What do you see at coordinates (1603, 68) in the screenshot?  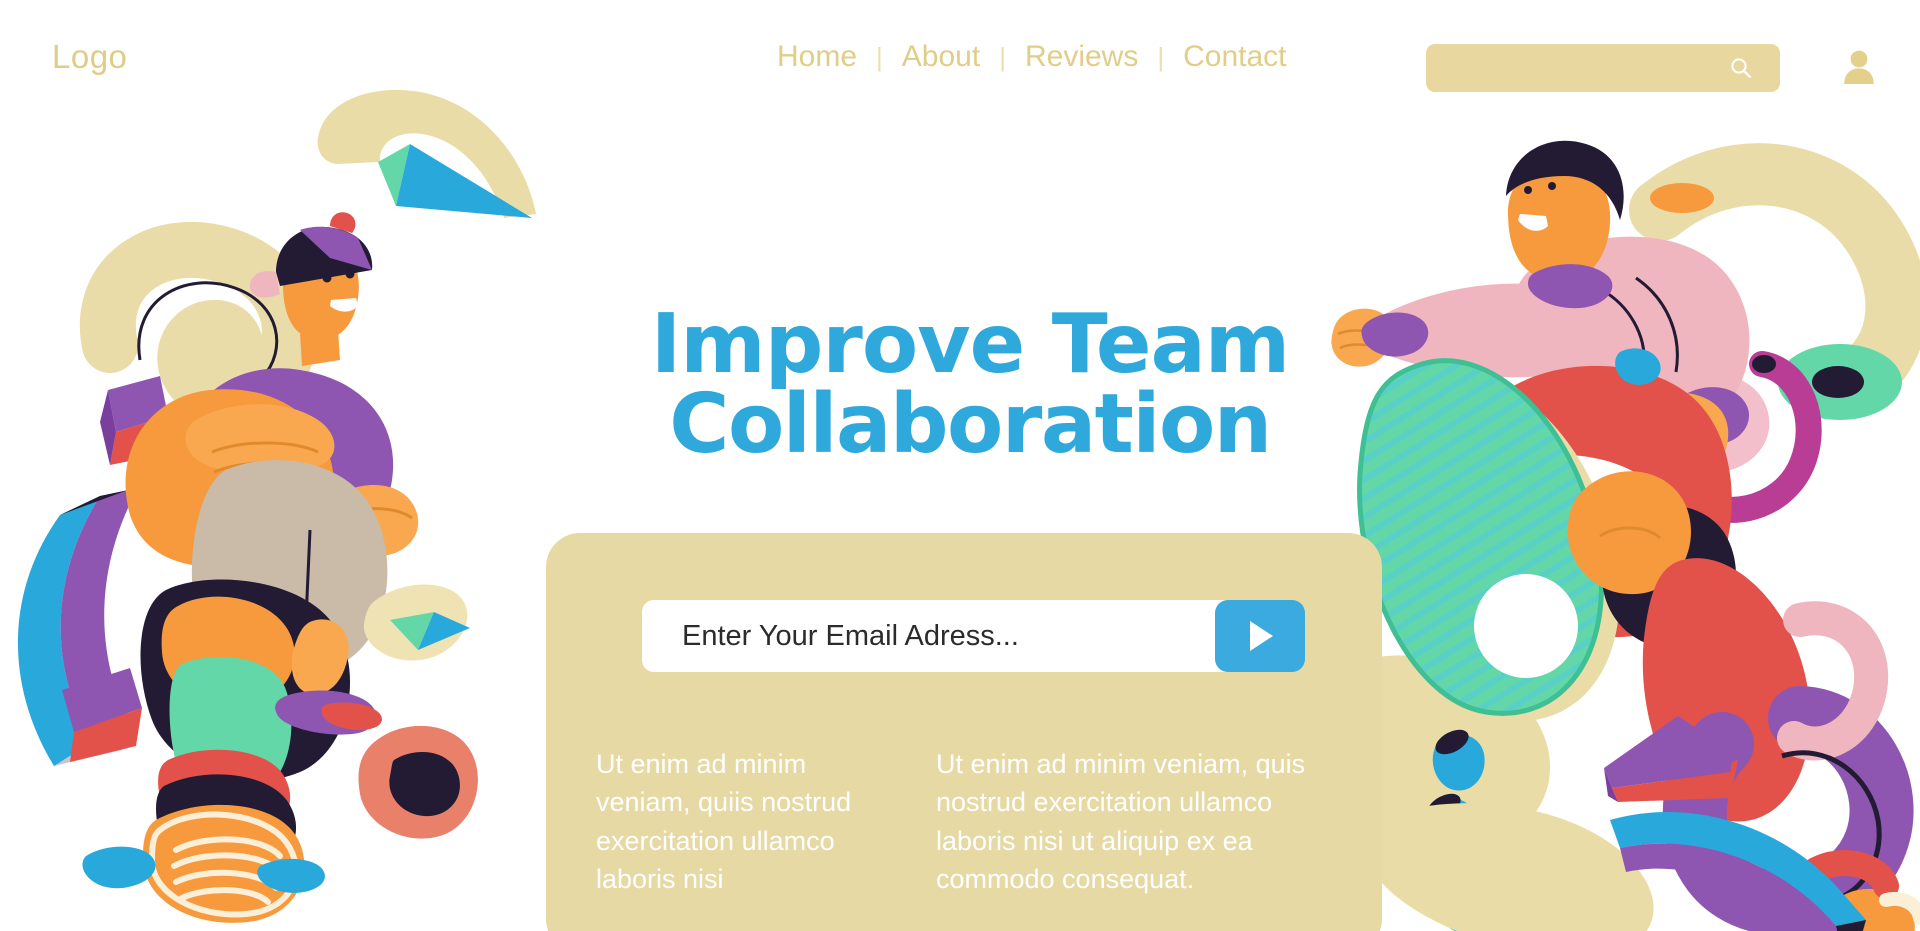 I see `search-bar` at bounding box center [1603, 68].